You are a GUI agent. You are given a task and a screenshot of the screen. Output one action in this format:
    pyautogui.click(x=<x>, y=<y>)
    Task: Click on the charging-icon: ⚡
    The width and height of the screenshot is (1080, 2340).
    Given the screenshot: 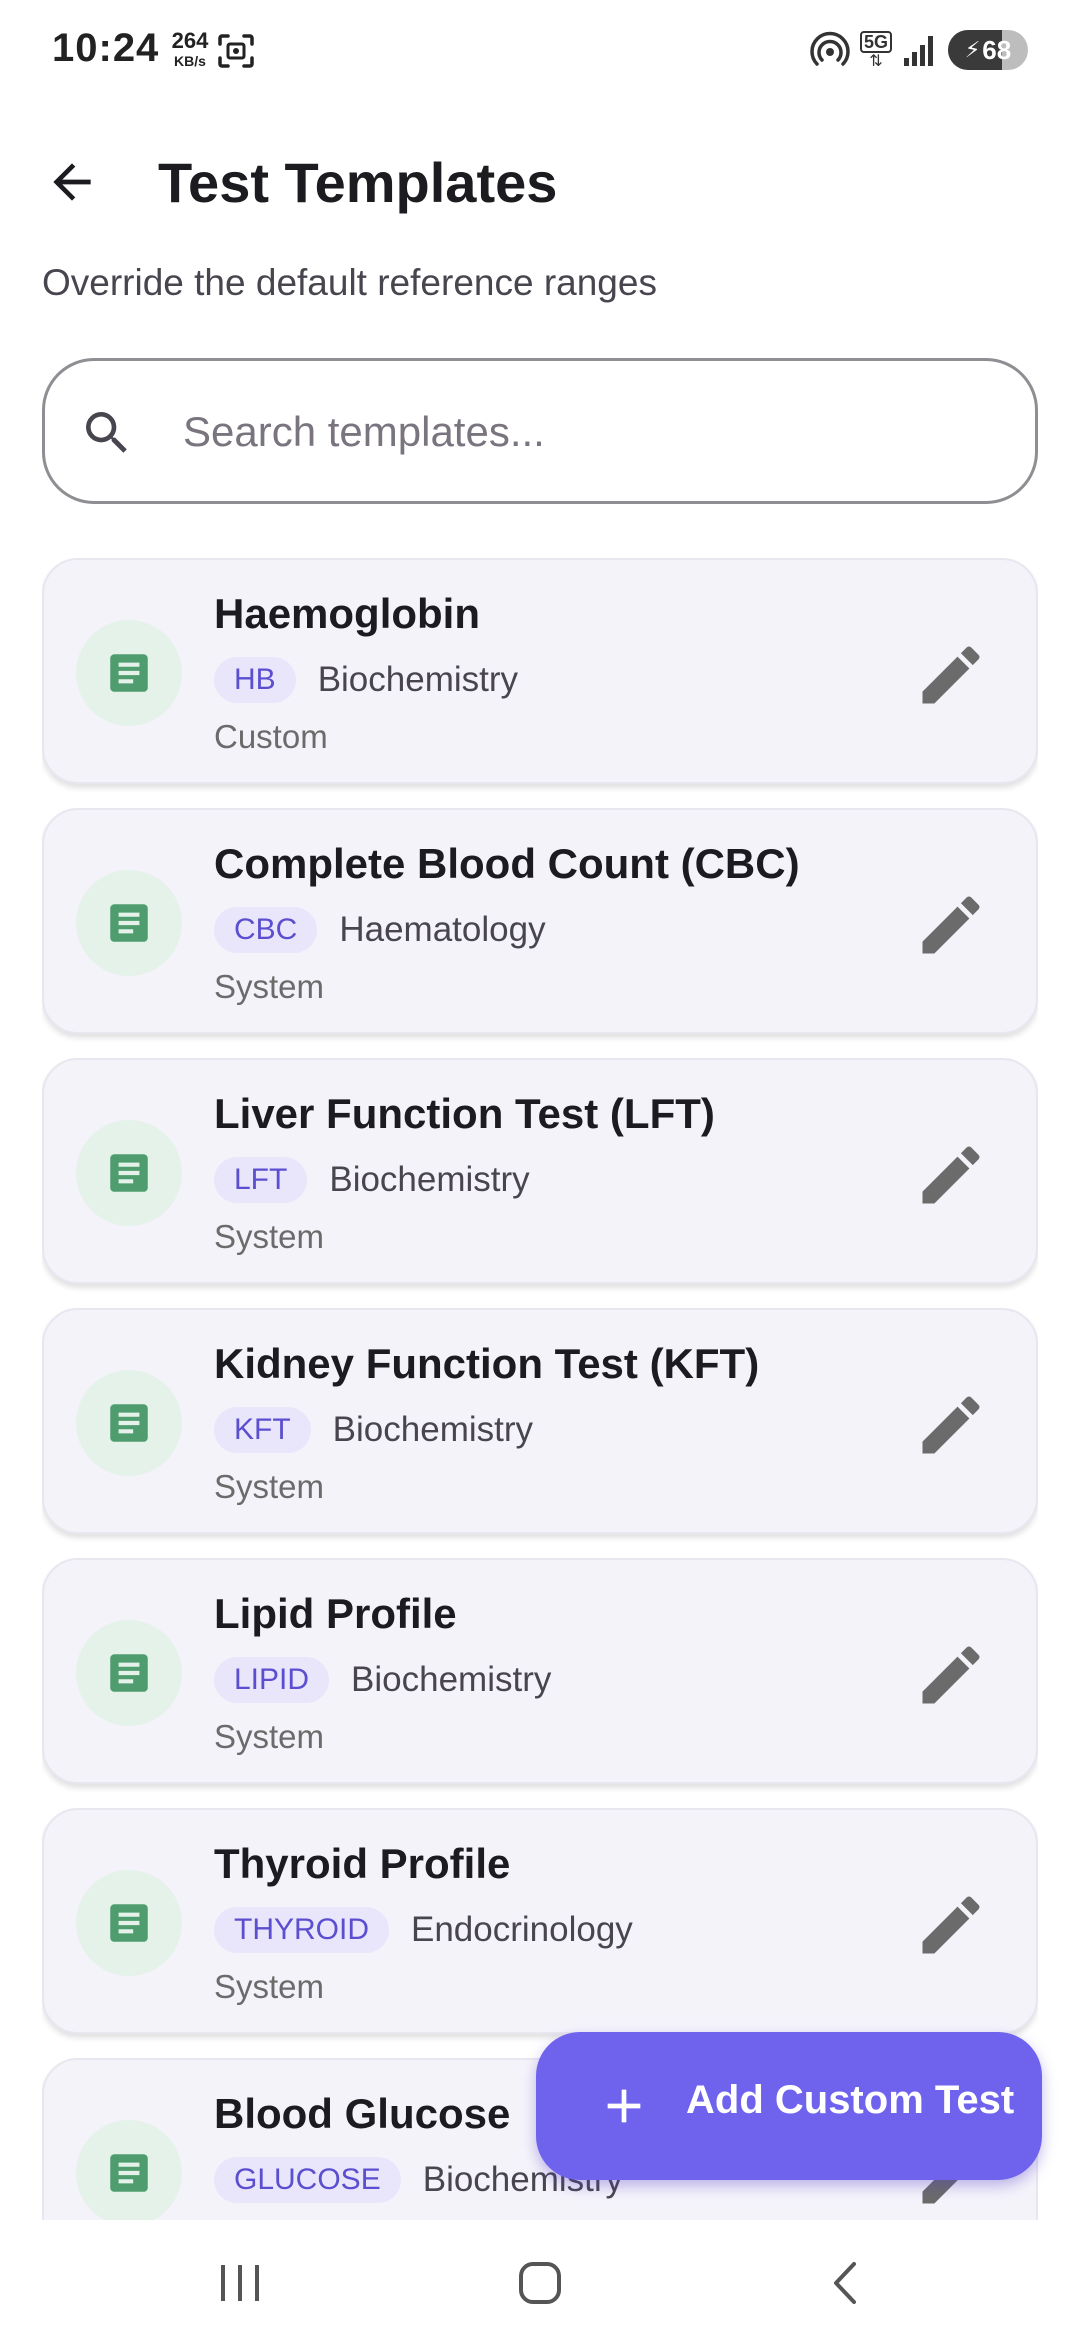 What is the action you would take?
    pyautogui.click(x=972, y=49)
    